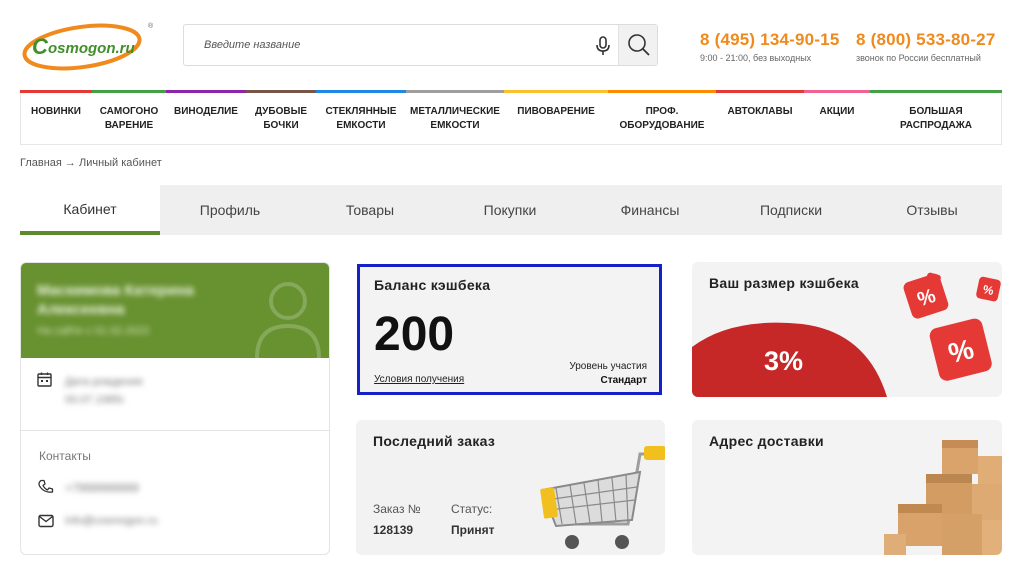 This screenshot has height=578, width=1024. I want to click on profile-since: На сайте с 01.02.2022, so click(93, 331).